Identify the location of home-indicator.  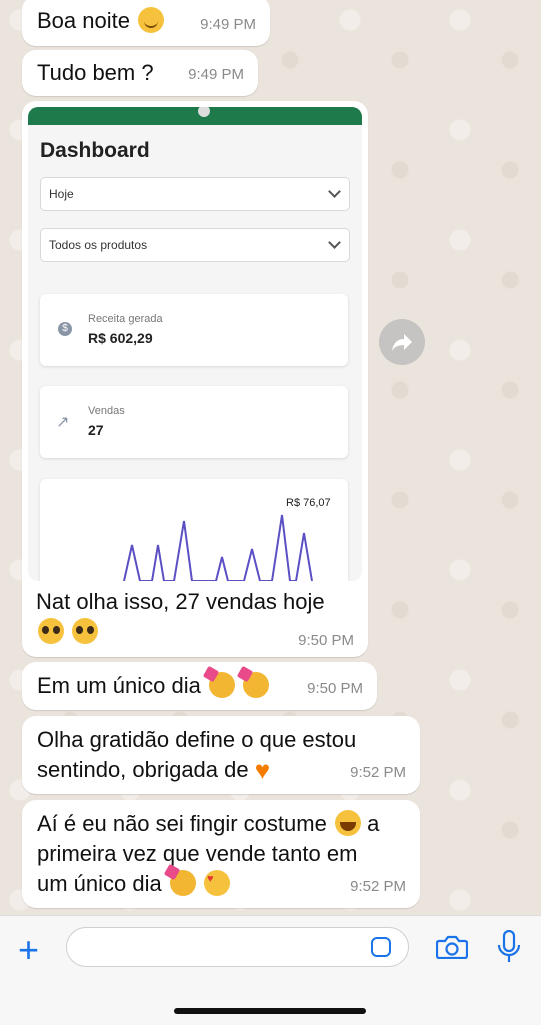
(270, 1011).